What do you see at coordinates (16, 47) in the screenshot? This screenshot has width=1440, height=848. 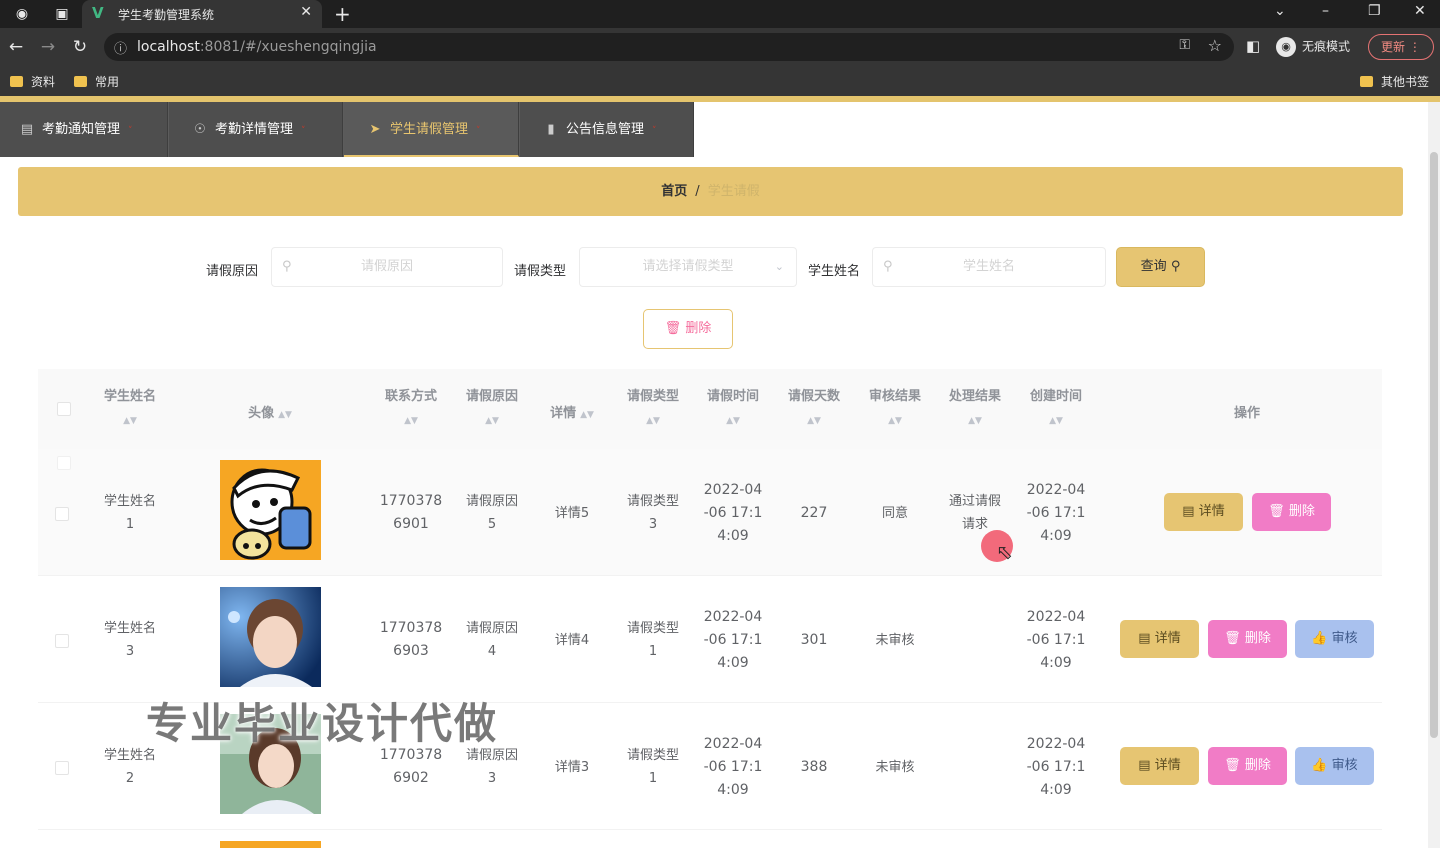 I see `back-icon: ←` at bounding box center [16, 47].